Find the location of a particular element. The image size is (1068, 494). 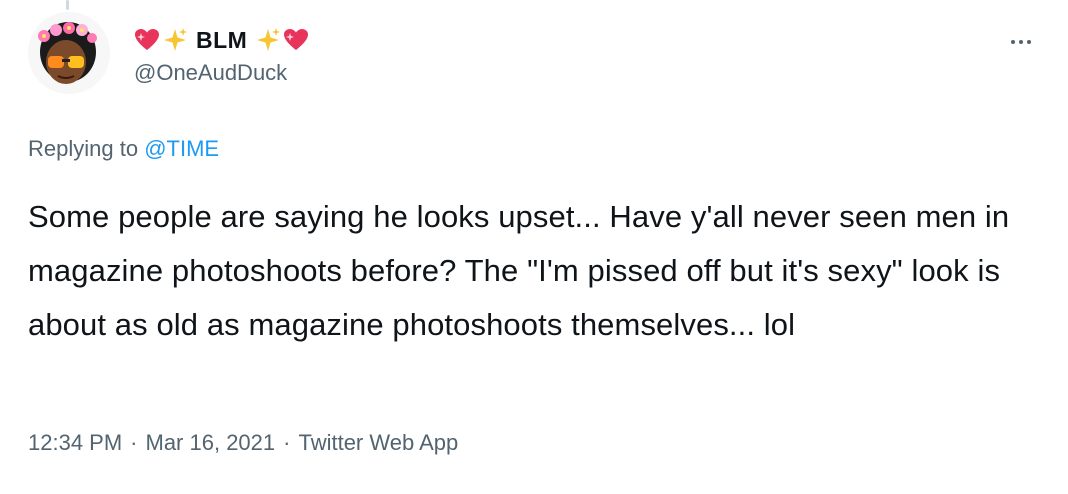

display-name: BLM is located at coordinates (221, 40).